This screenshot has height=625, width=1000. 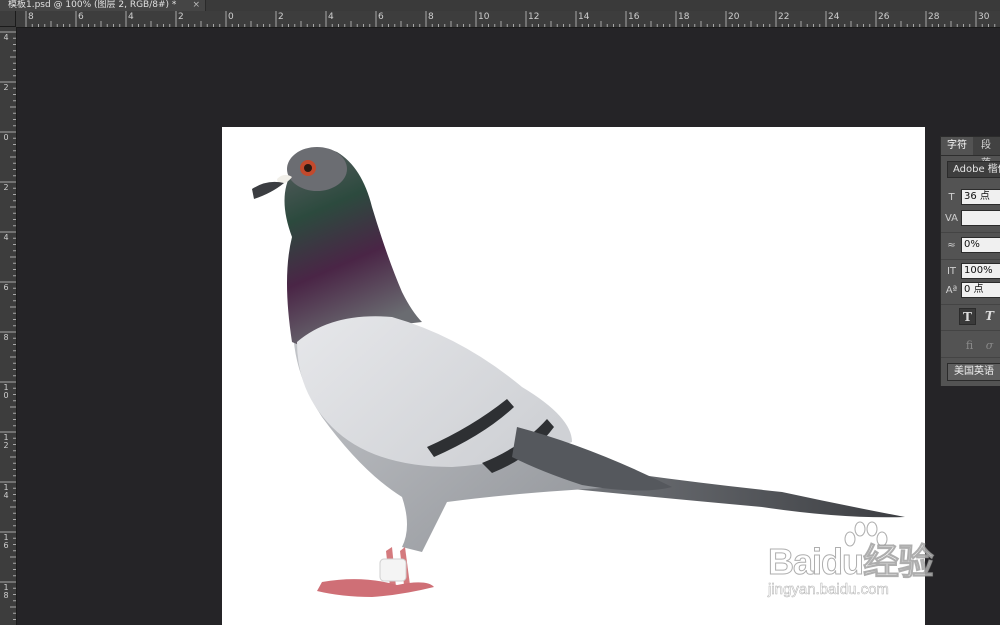 I want to click on baseline-row: Aª 0 点, so click(x=970, y=290).